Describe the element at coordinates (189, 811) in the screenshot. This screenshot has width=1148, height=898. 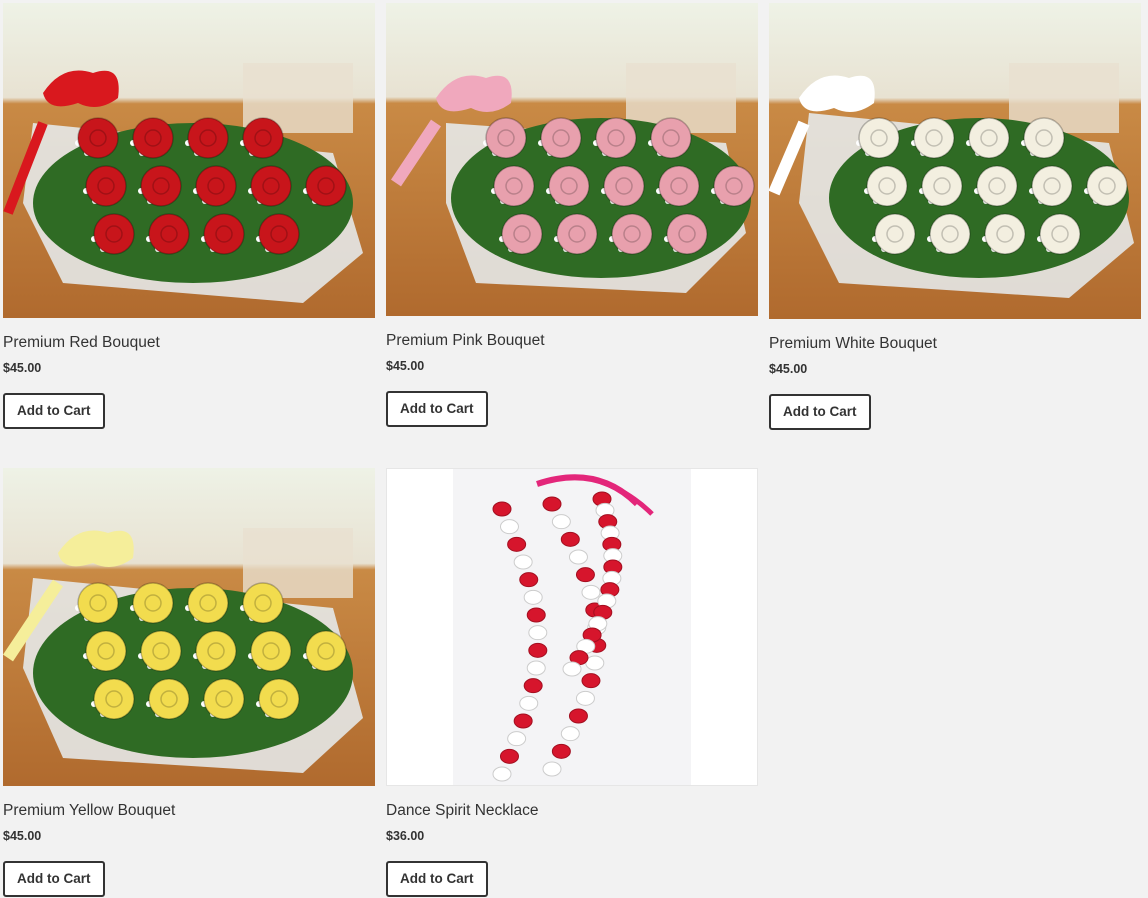
I see `product-title: Premium Yellow Bouquet` at that location.